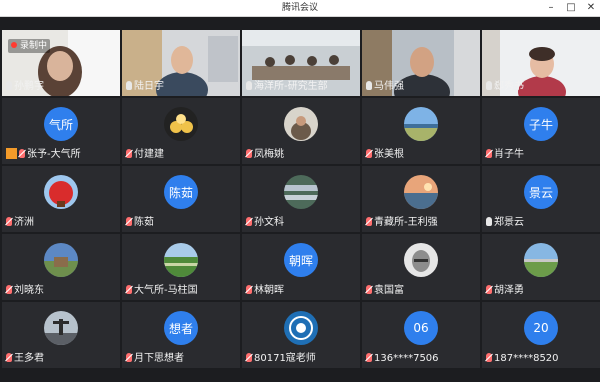 The image size is (600, 382). Describe the element at coordinates (145, 87) in the screenshot. I see `participant-name: 陆日宇` at that location.